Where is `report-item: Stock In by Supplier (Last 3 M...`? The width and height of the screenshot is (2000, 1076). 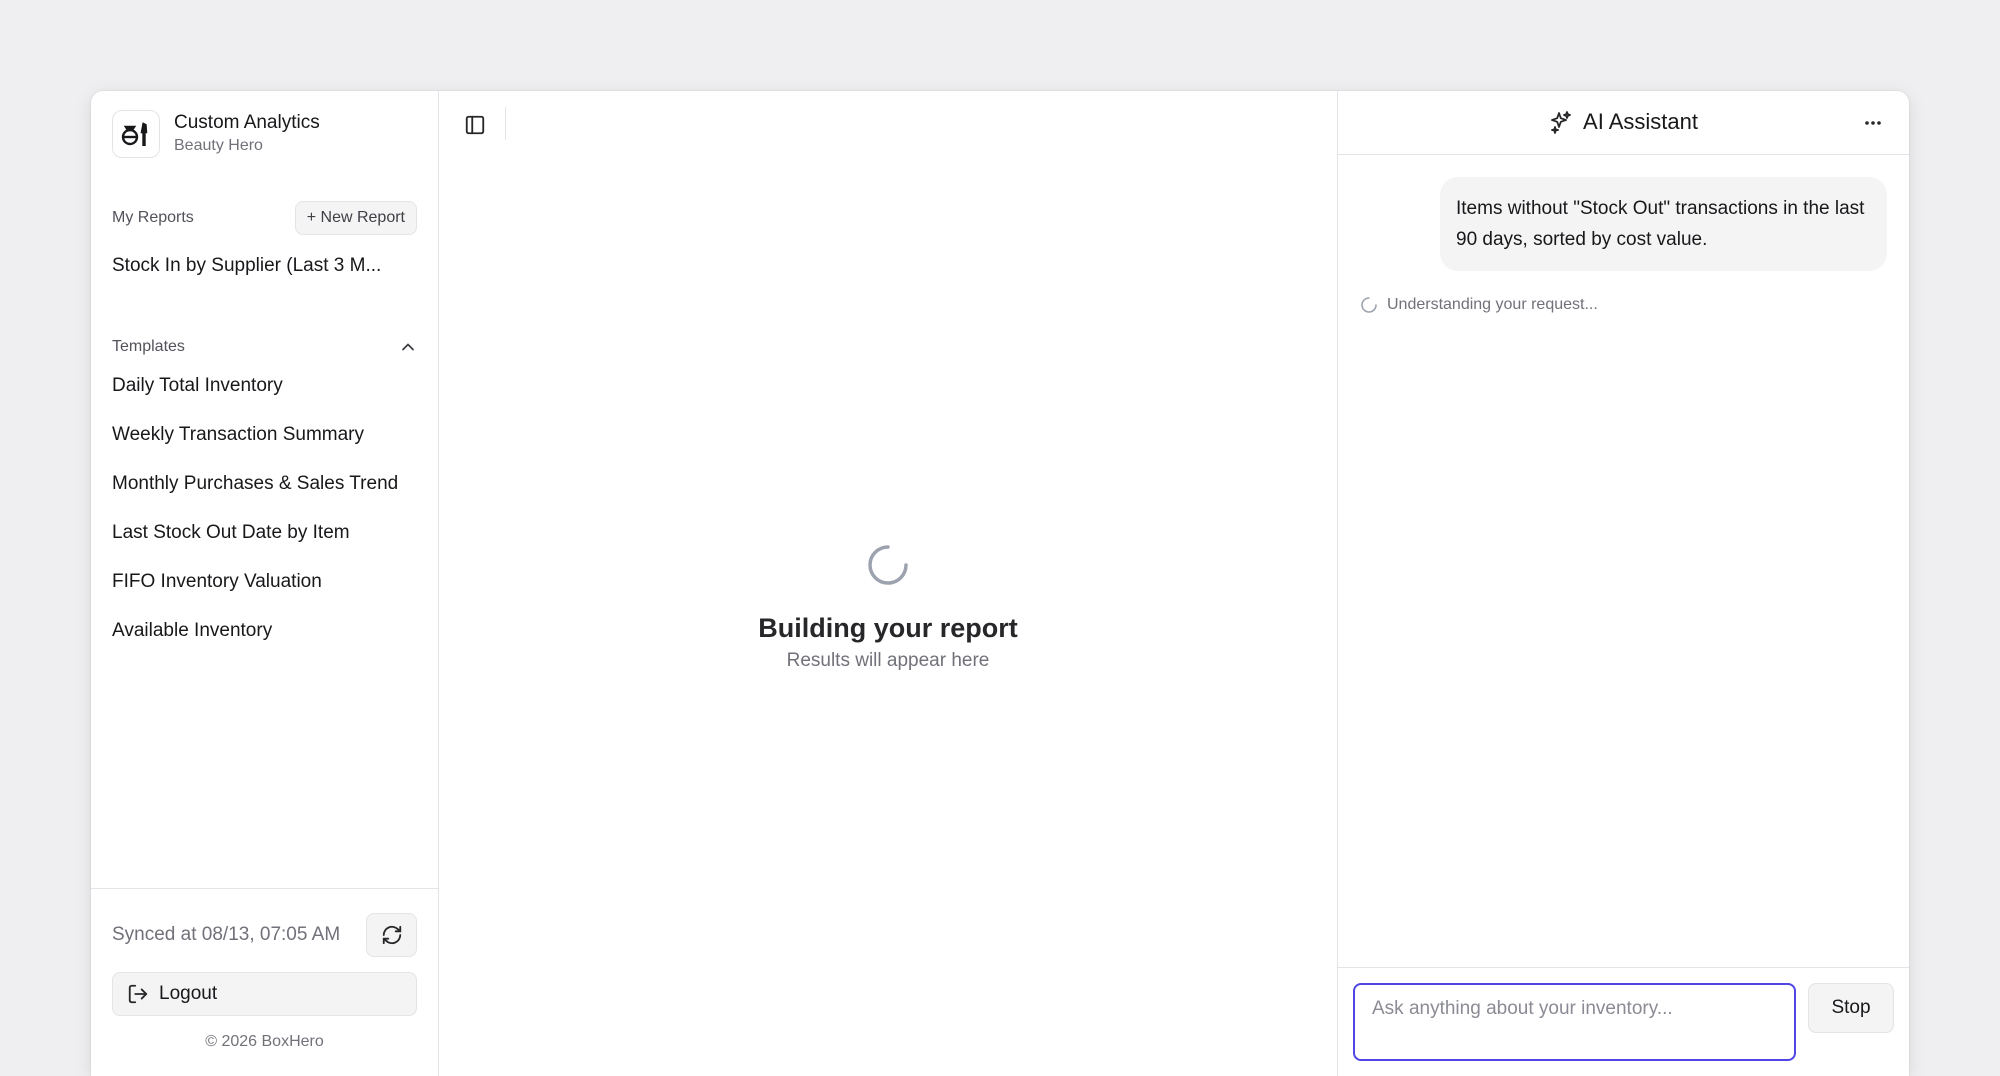
report-item: Stock In by Supplier (Last 3 M... is located at coordinates (264, 266).